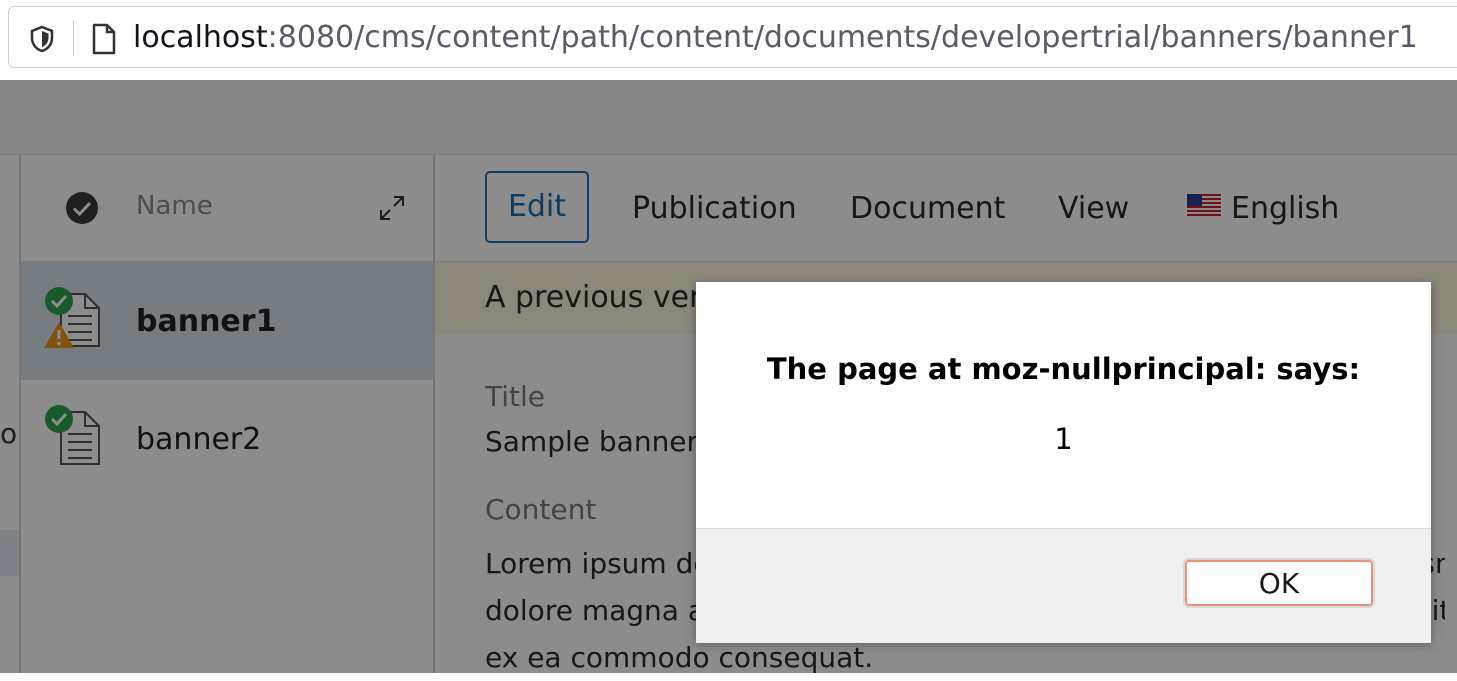 The height and width of the screenshot is (681, 1457). Describe the element at coordinates (73, 38) in the screenshot. I see `address-bar-separator` at that location.